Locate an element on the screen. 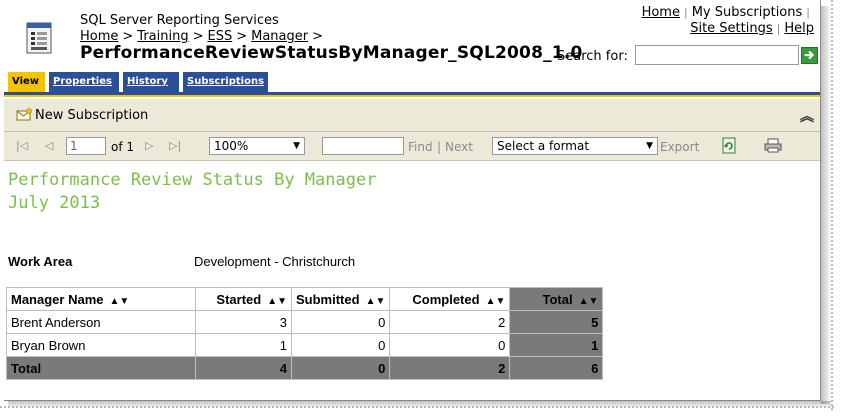 This screenshot has height=417, width=842. col-header-started: Started ▲▼ is located at coordinates (243, 299).